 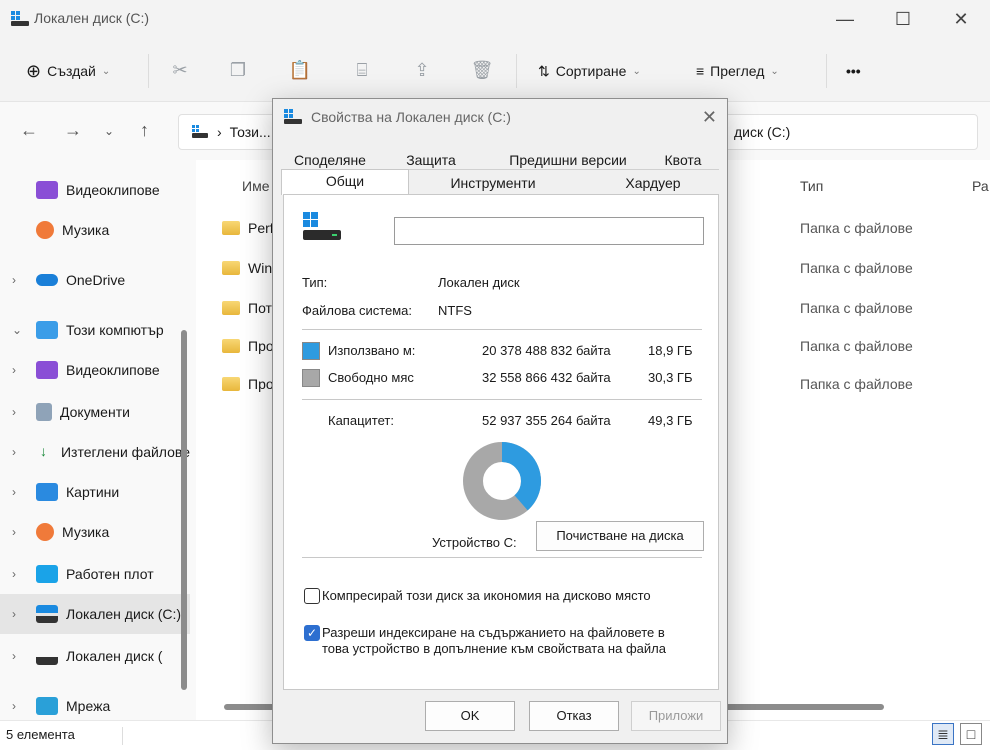 I want to click on view-list-icon: ≡, so click(x=700, y=71).